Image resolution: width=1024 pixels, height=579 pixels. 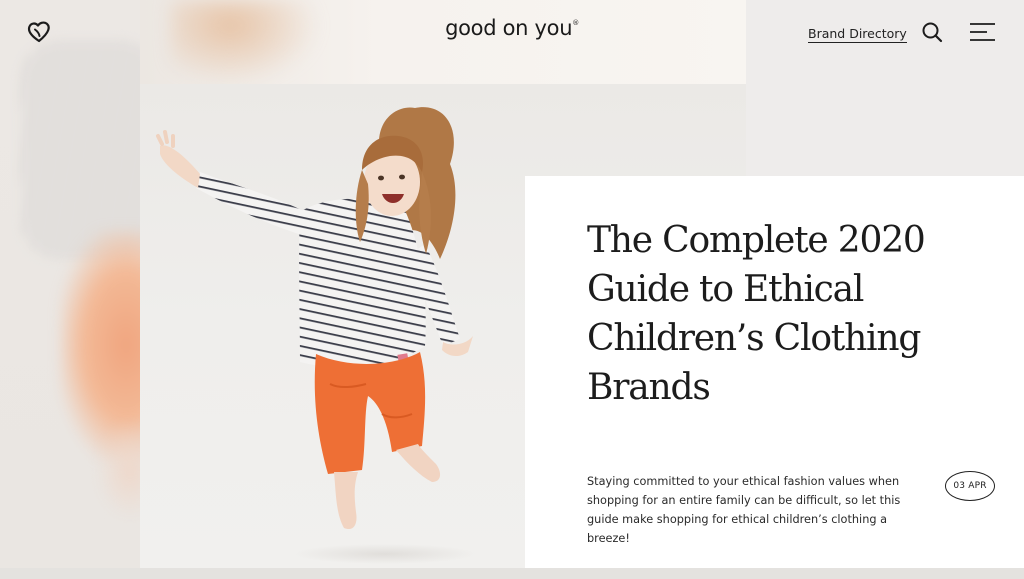 I want to click on bottom-strip, so click(x=512, y=573).